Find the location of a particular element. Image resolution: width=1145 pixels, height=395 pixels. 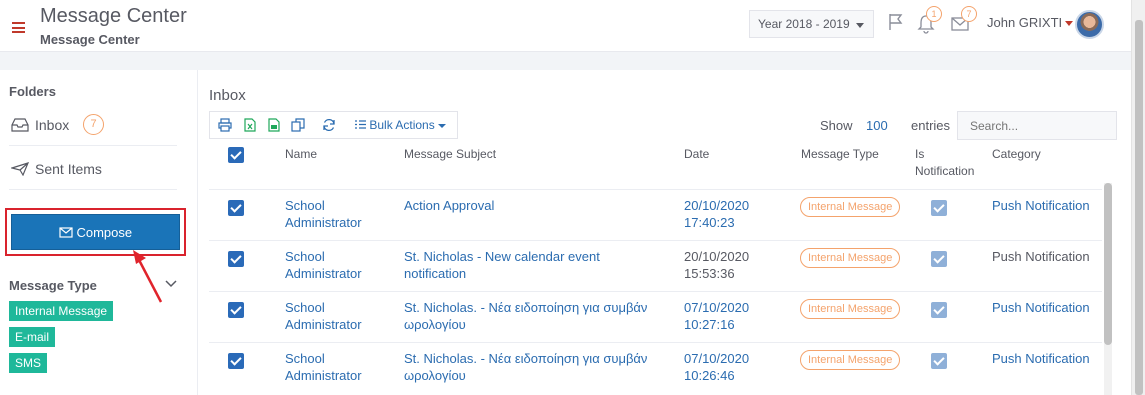

column-header-message-type: Message Type is located at coordinates (840, 154).